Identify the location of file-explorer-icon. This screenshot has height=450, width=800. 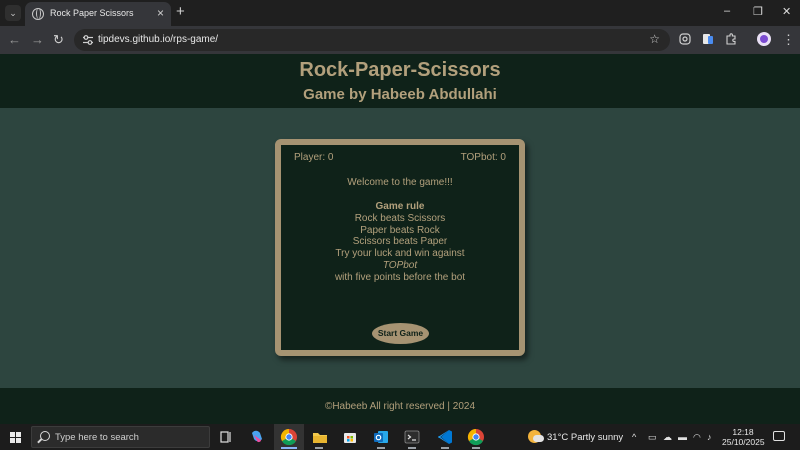
(320, 437).